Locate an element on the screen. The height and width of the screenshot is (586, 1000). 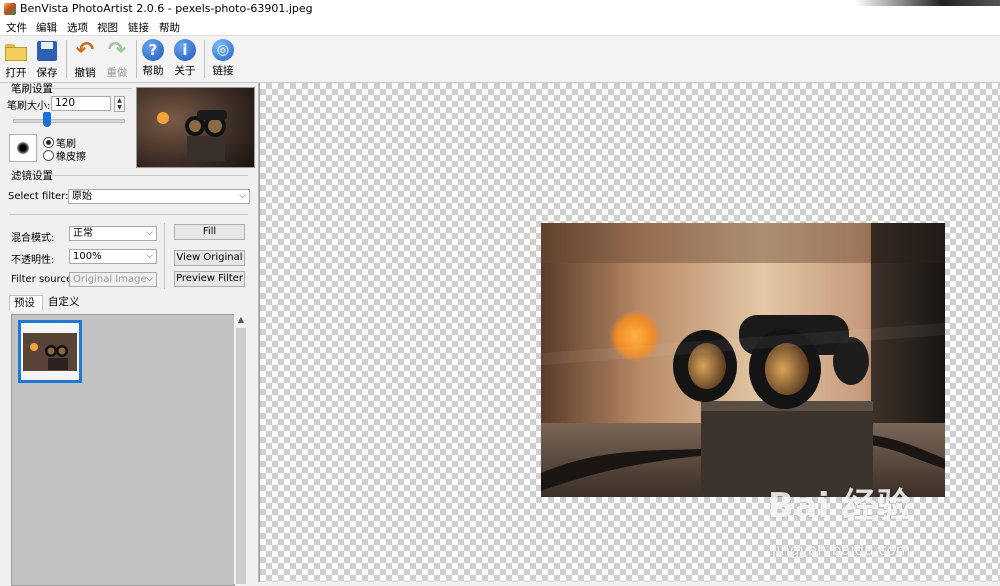
save-label: 保存 is located at coordinates (47, 73).